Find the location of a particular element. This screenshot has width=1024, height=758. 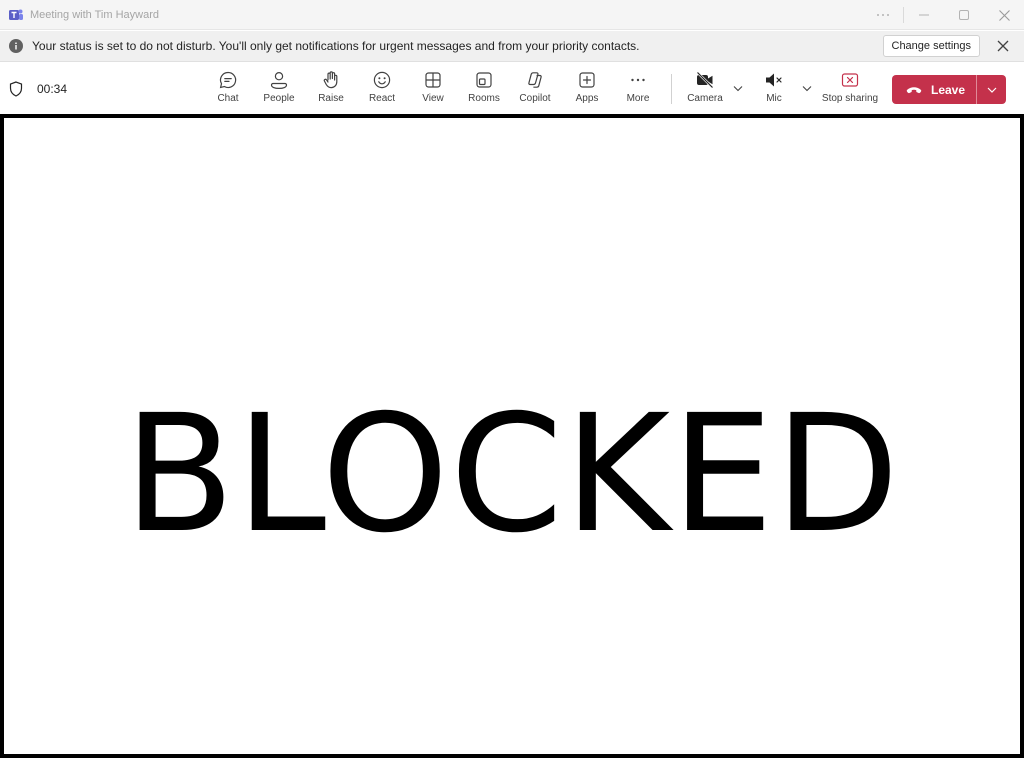

camera-off-icon is located at coordinates (705, 80).